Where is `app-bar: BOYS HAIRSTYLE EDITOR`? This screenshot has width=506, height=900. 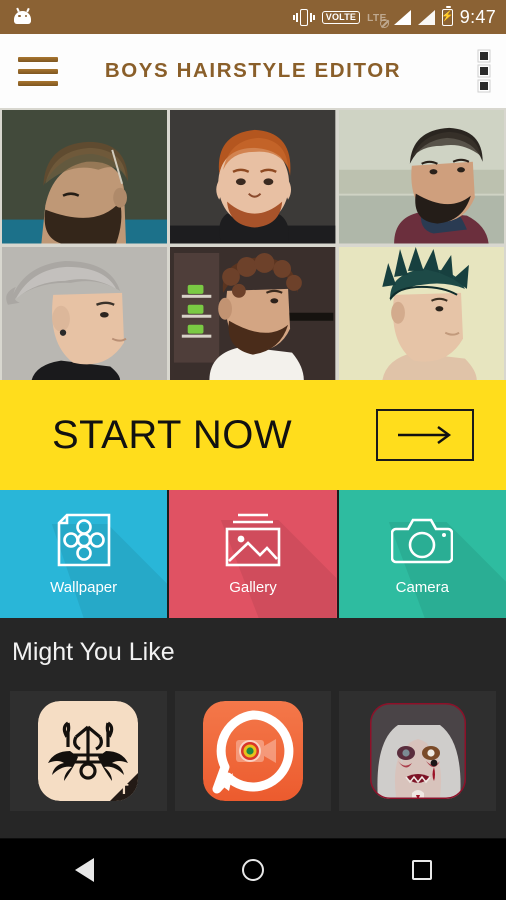 app-bar: BOYS HAIRSTYLE EDITOR is located at coordinates (253, 71).